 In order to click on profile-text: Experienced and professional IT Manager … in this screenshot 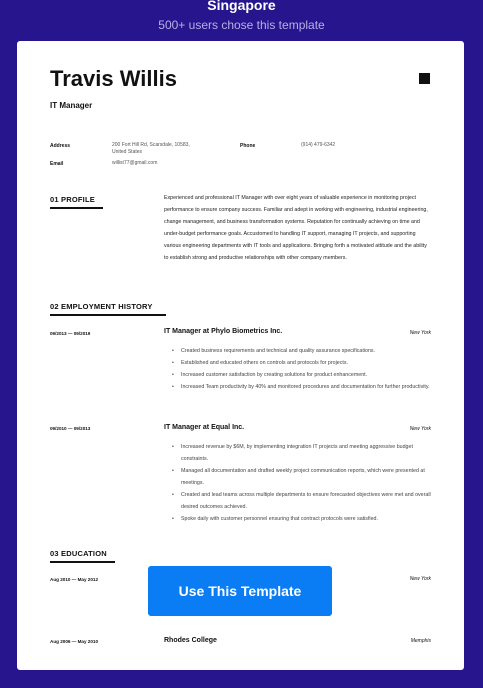, I will do `click(296, 228)`.